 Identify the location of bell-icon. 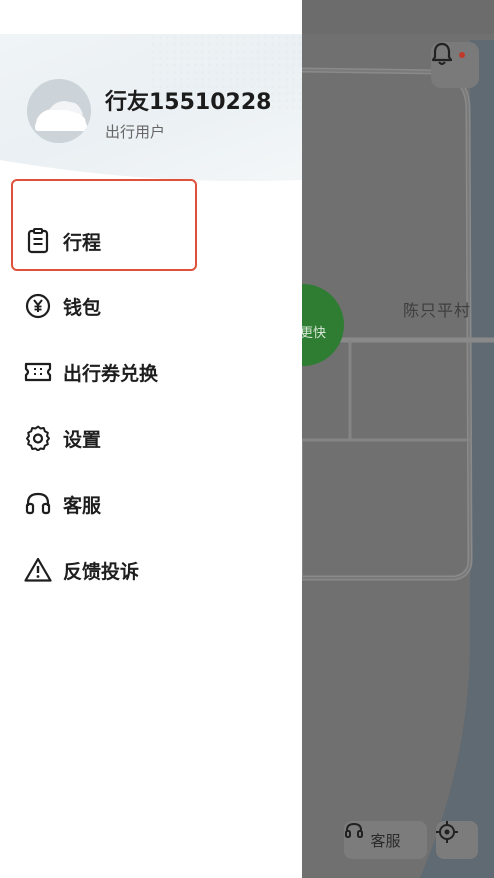
(442, 53).